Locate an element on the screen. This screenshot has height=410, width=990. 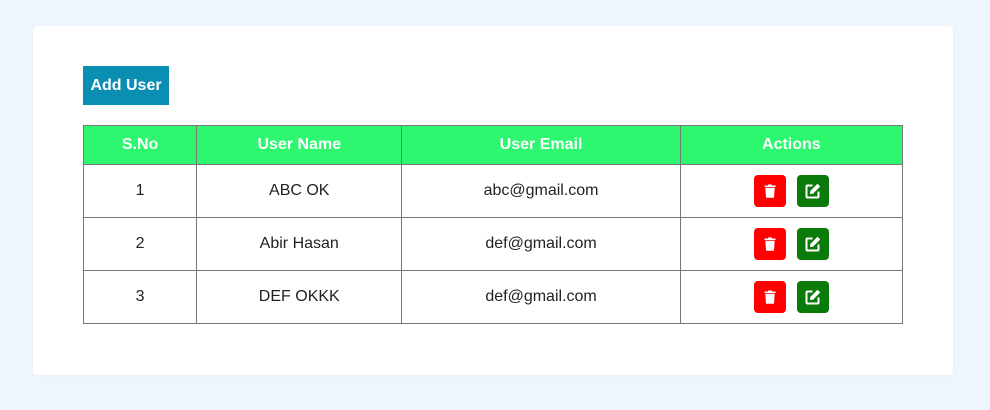
cell-user-name: ABC OK is located at coordinates (299, 191).